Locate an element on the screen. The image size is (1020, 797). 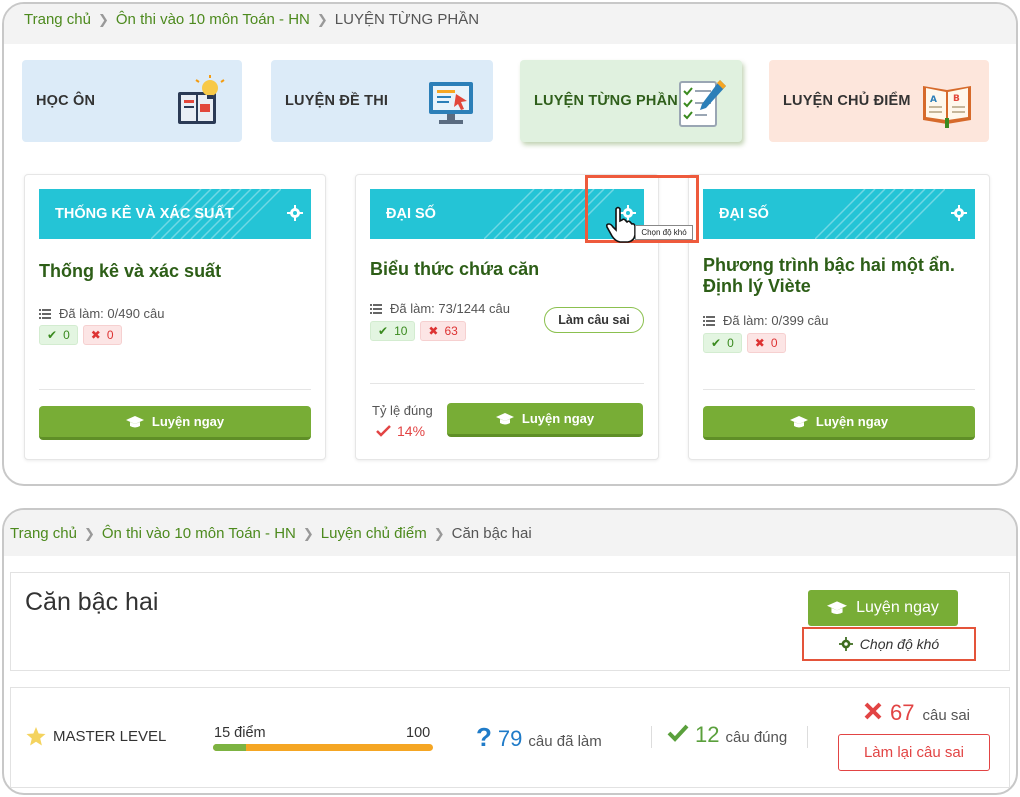
star-icon is located at coordinates (36, 736).